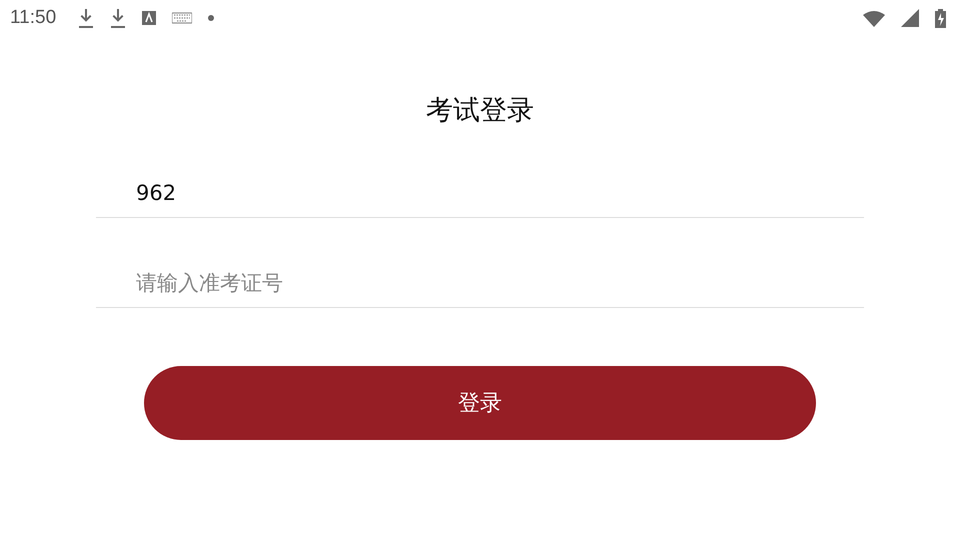 This screenshot has height=540, width=960. What do you see at coordinates (149, 18) in the screenshot?
I see `keyboard-language-icon` at bounding box center [149, 18].